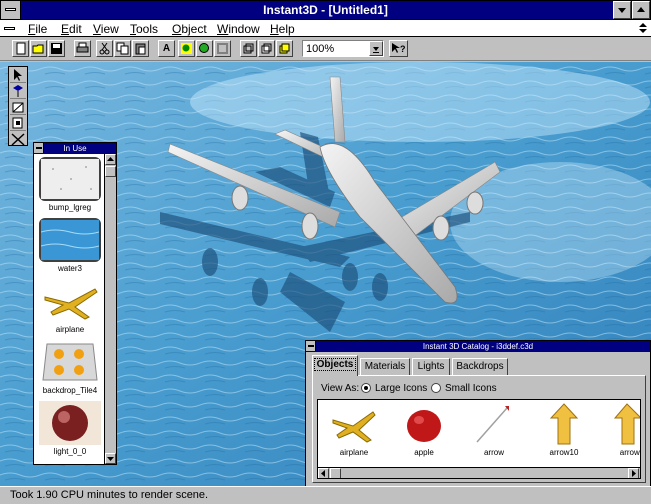  Describe the element at coordinates (70, 451) in the screenshot. I see `item-label: light_0_0` at that location.